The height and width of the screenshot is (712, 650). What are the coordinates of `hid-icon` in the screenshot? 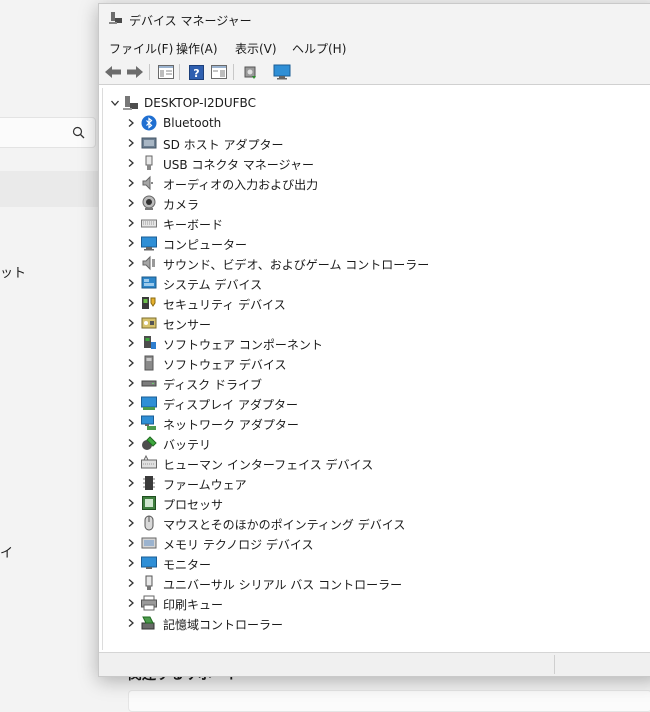 It's located at (149, 462).